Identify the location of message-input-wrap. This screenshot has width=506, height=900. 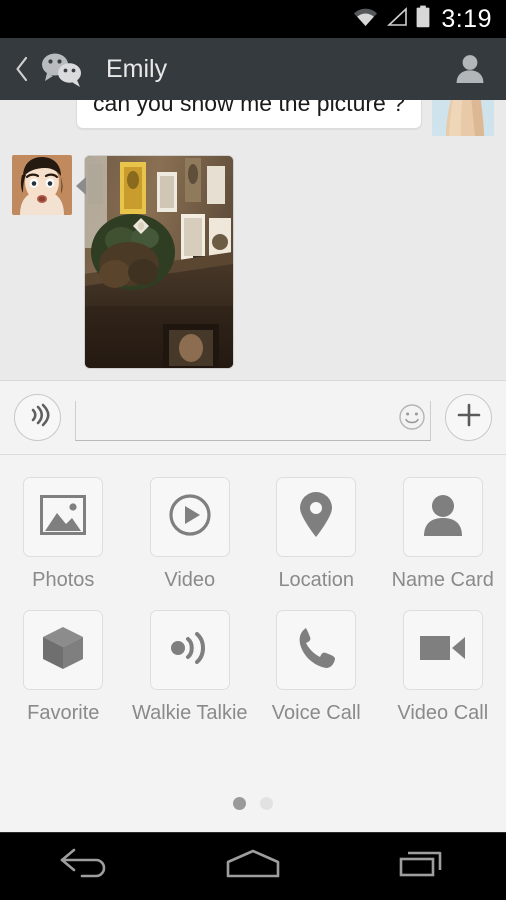
(253, 418).